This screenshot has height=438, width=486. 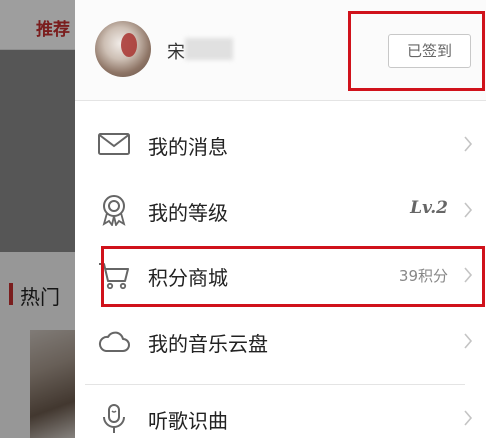 What do you see at coordinates (176, 51) in the screenshot?
I see `username: 宋` at bounding box center [176, 51].